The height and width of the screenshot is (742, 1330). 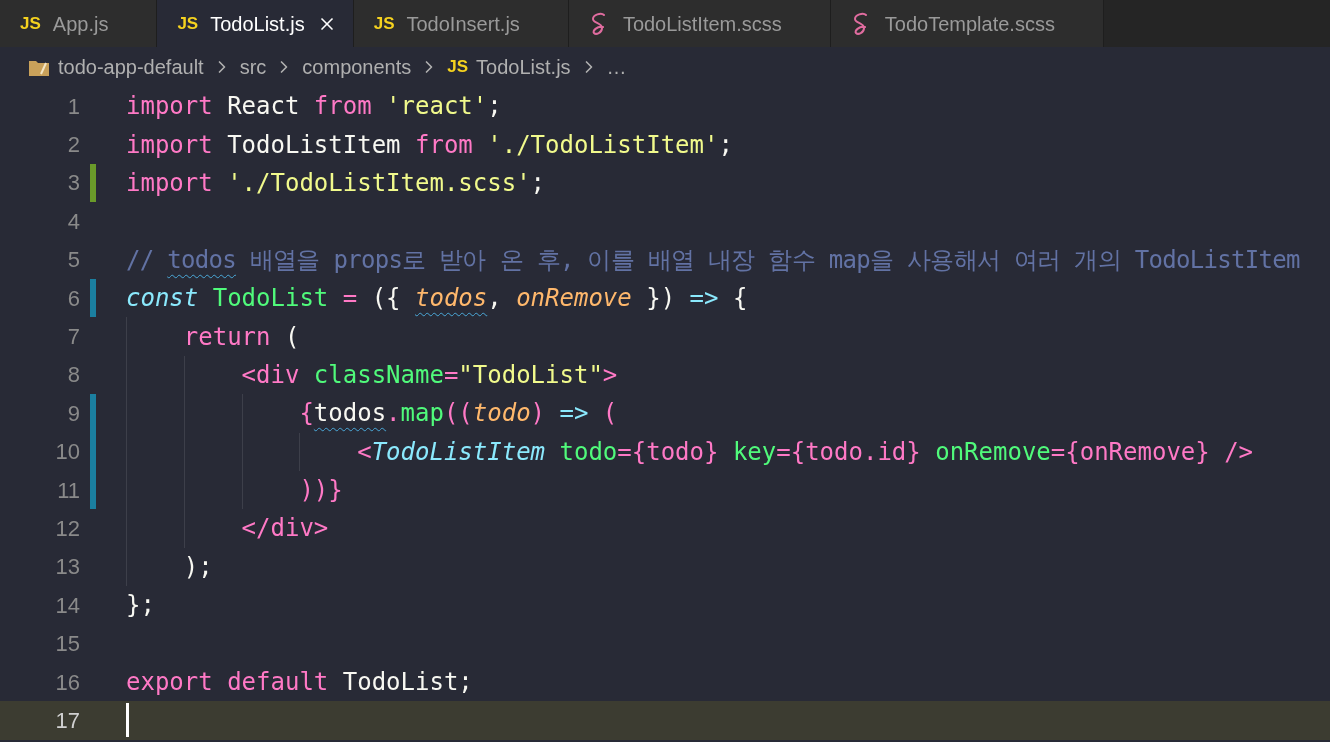 What do you see at coordinates (140, 606) in the screenshot?
I see `code-token: };` at bounding box center [140, 606].